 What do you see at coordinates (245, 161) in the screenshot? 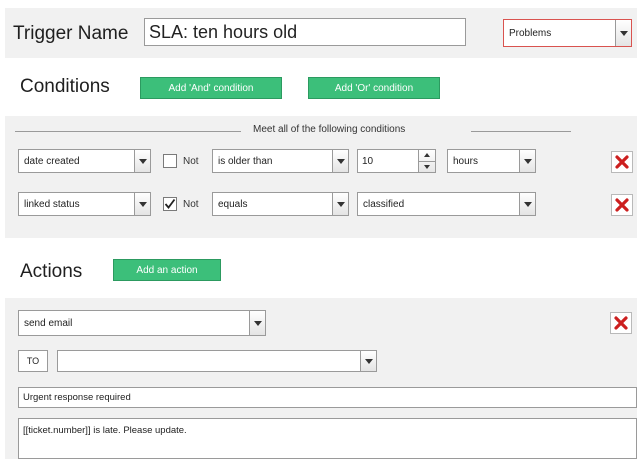
I see `condition-operator-value: is older than` at bounding box center [245, 161].